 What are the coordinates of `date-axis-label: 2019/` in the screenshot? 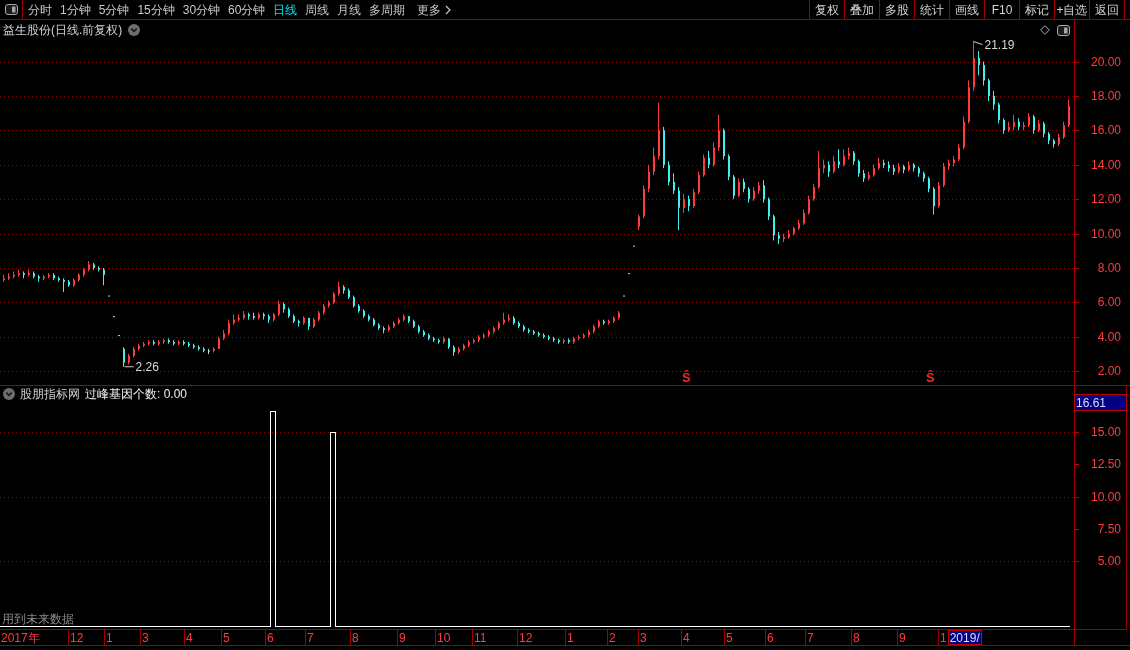 It's located at (964, 637).